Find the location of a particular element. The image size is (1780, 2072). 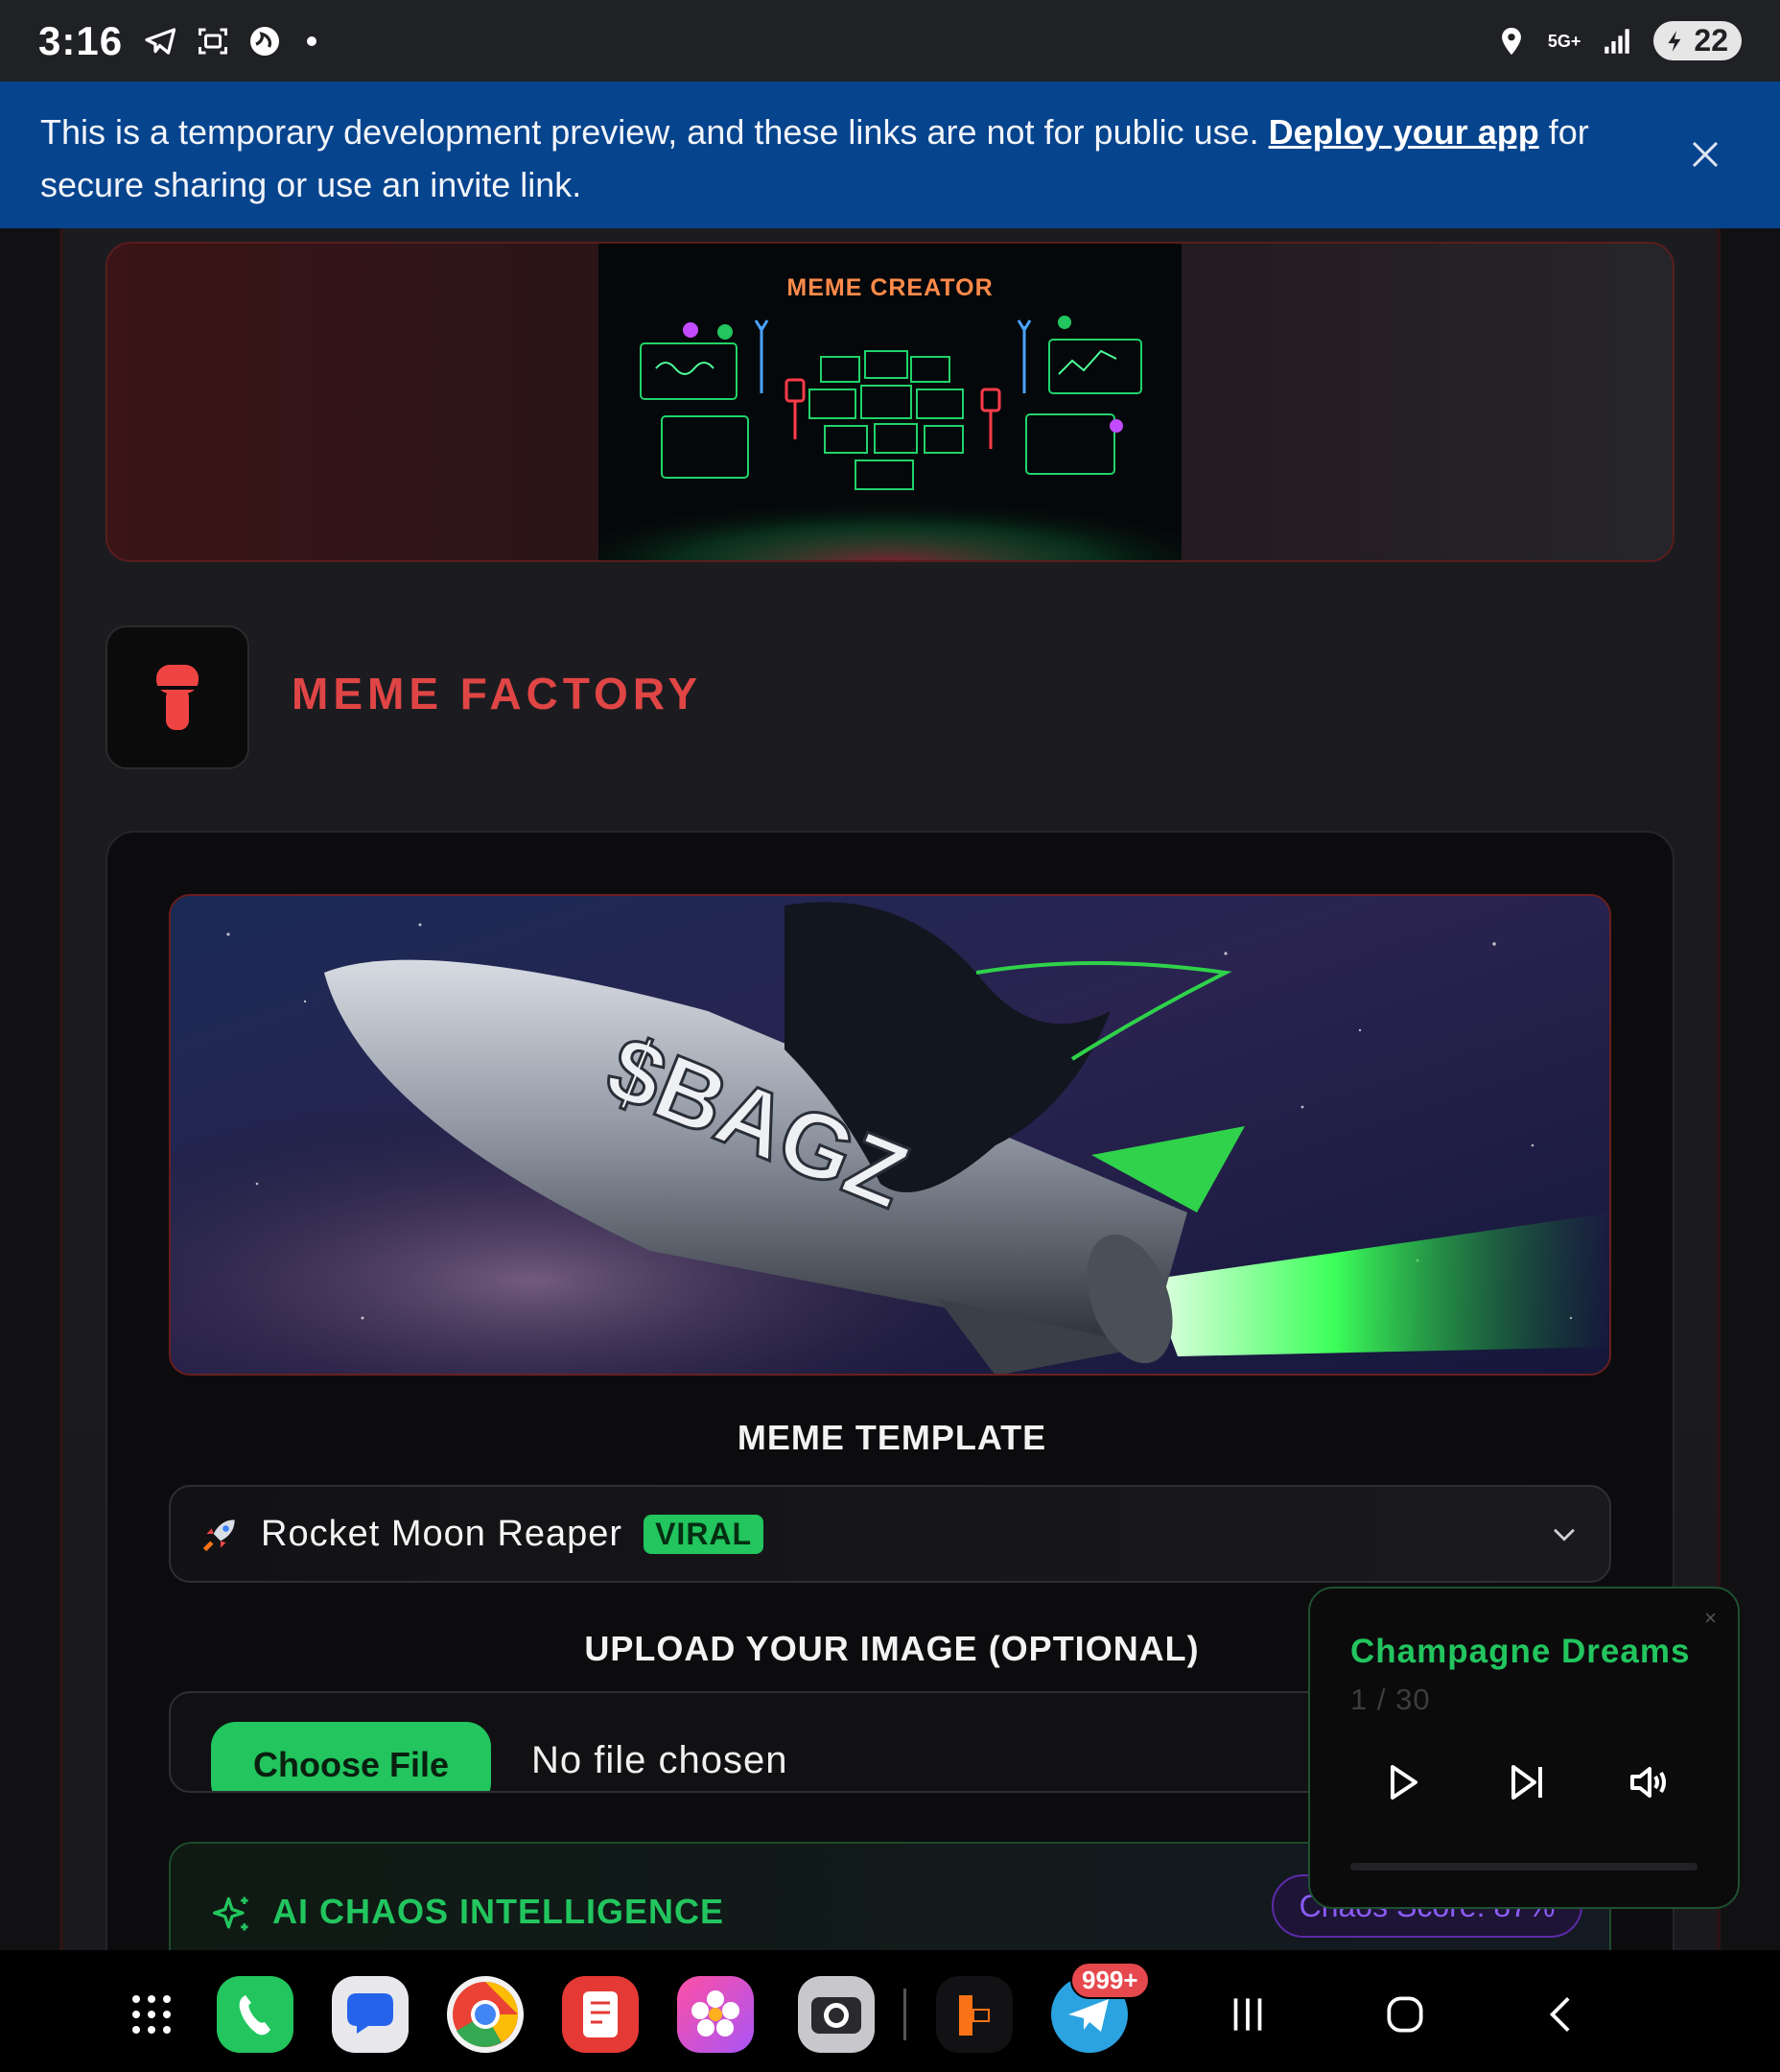

telegram-icon is located at coordinates (161, 41).